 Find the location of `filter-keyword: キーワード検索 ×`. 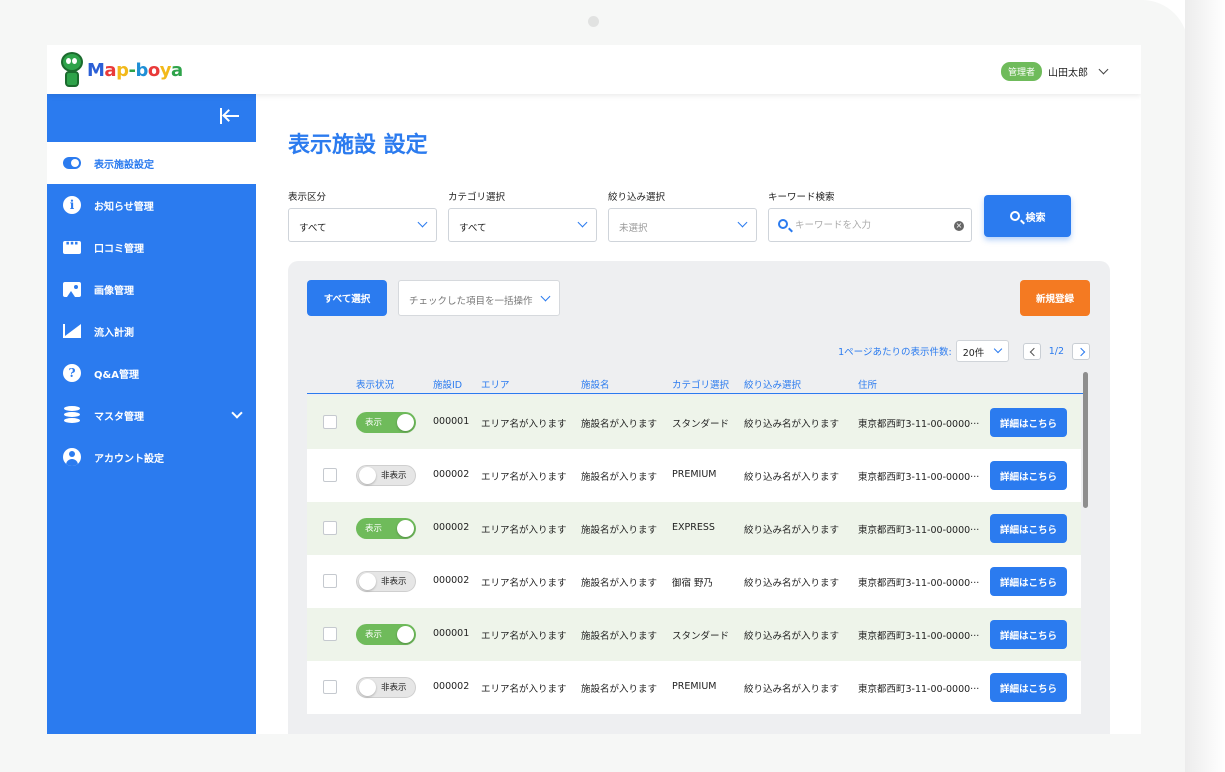

filter-keyword: キーワード検索 × is located at coordinates (870, 215).